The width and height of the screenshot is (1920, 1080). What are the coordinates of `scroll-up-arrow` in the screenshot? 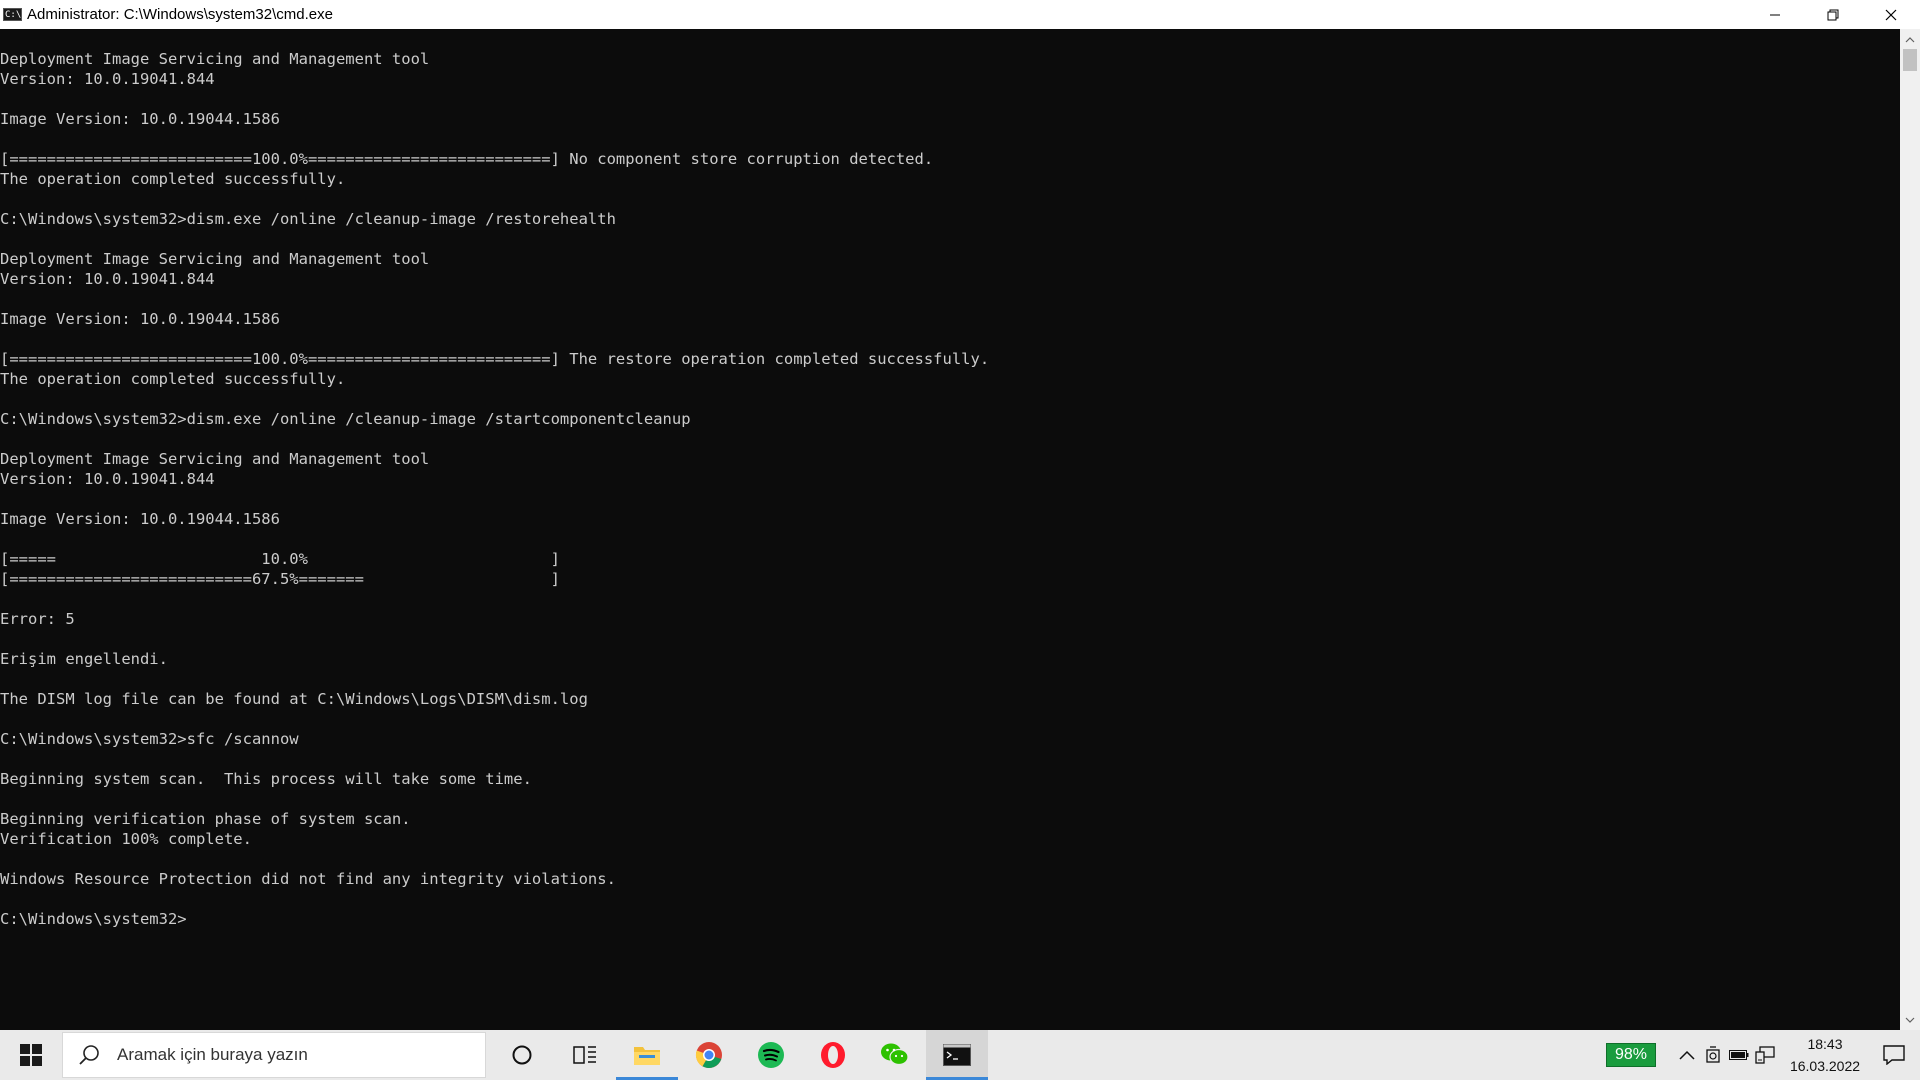 It's located at (1910, 39).